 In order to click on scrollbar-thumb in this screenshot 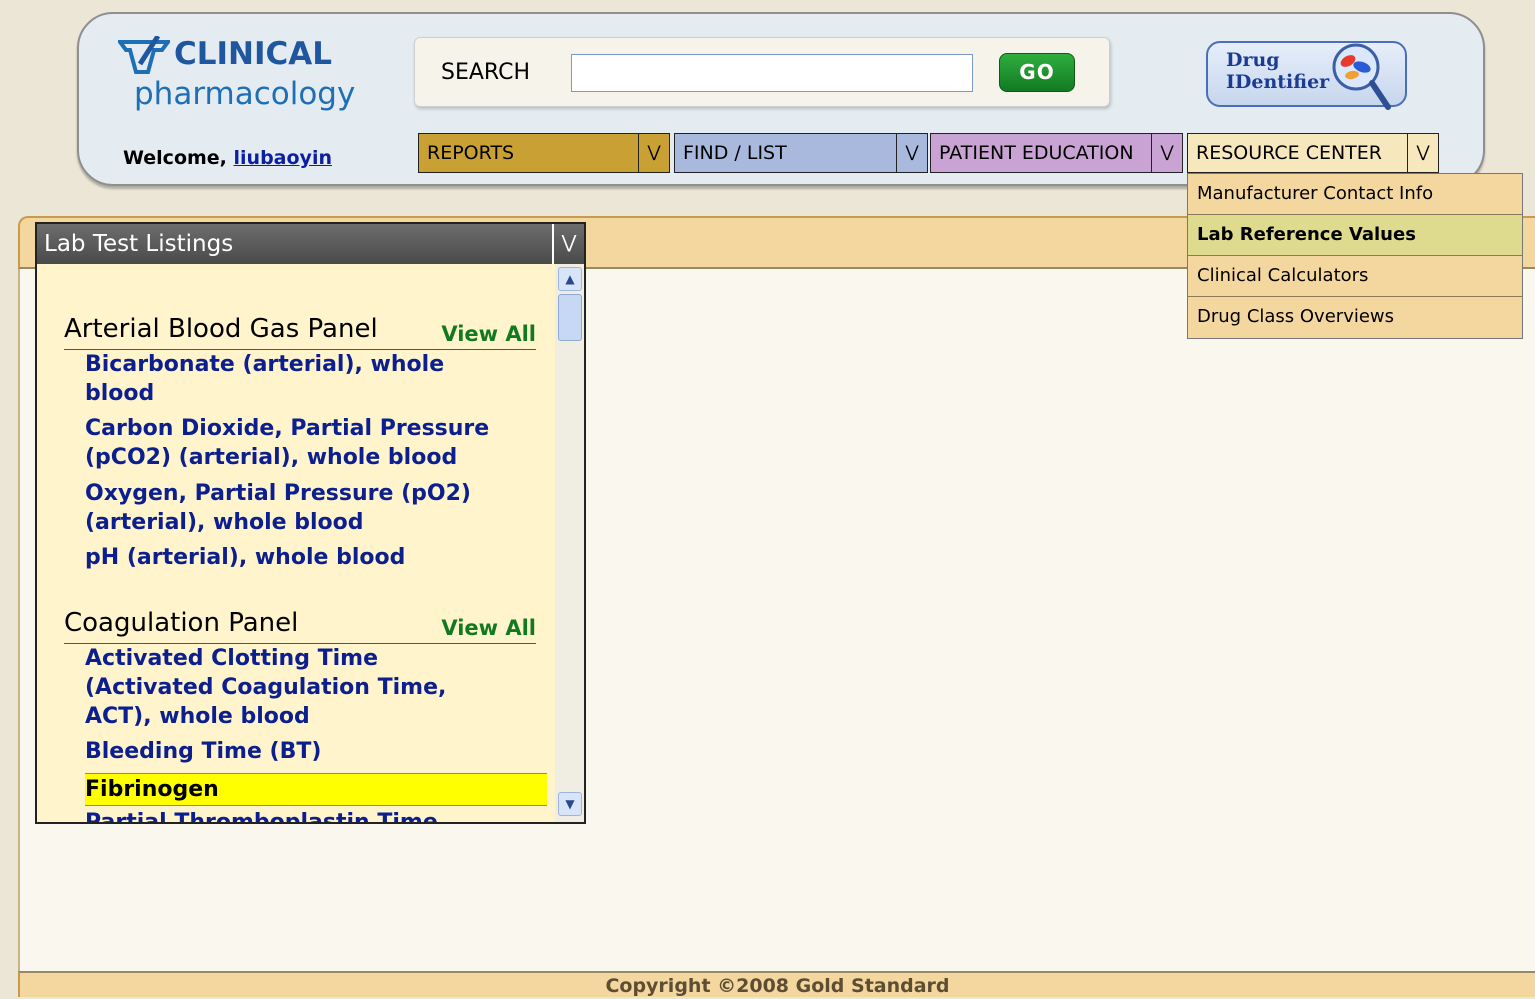, I will do `click(570, 317)`.